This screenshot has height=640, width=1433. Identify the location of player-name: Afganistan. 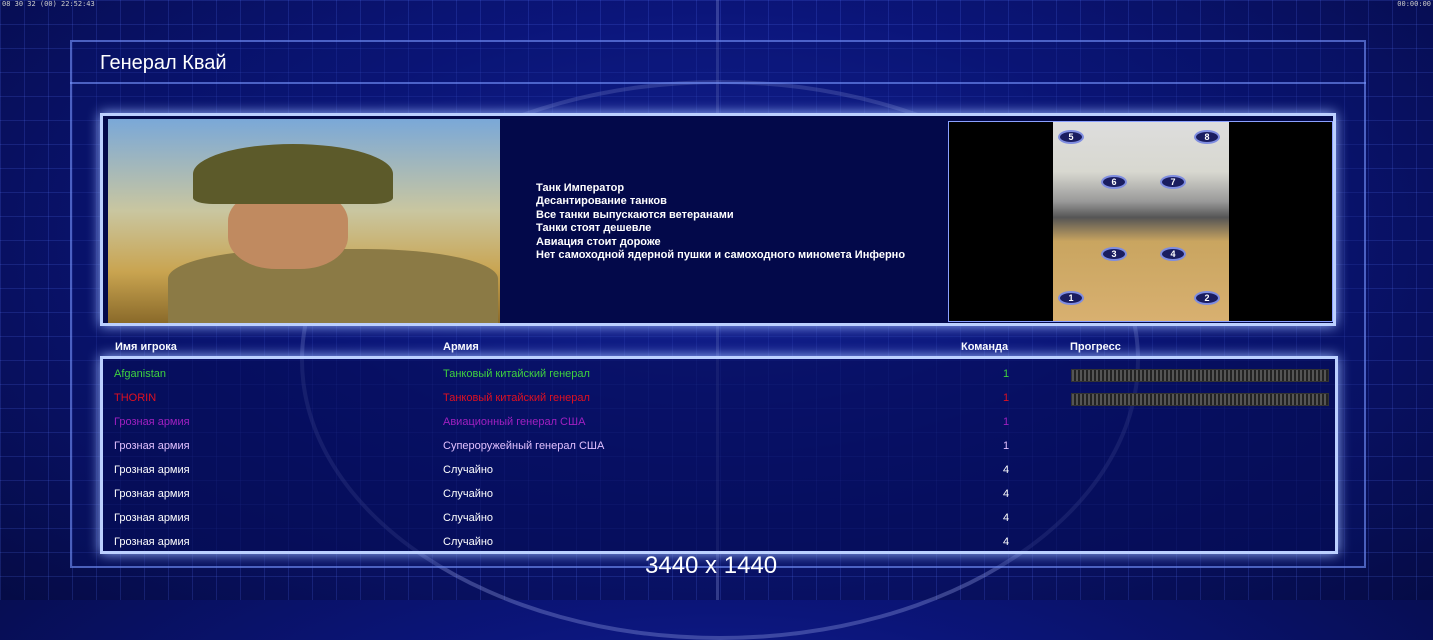
(140, 374).